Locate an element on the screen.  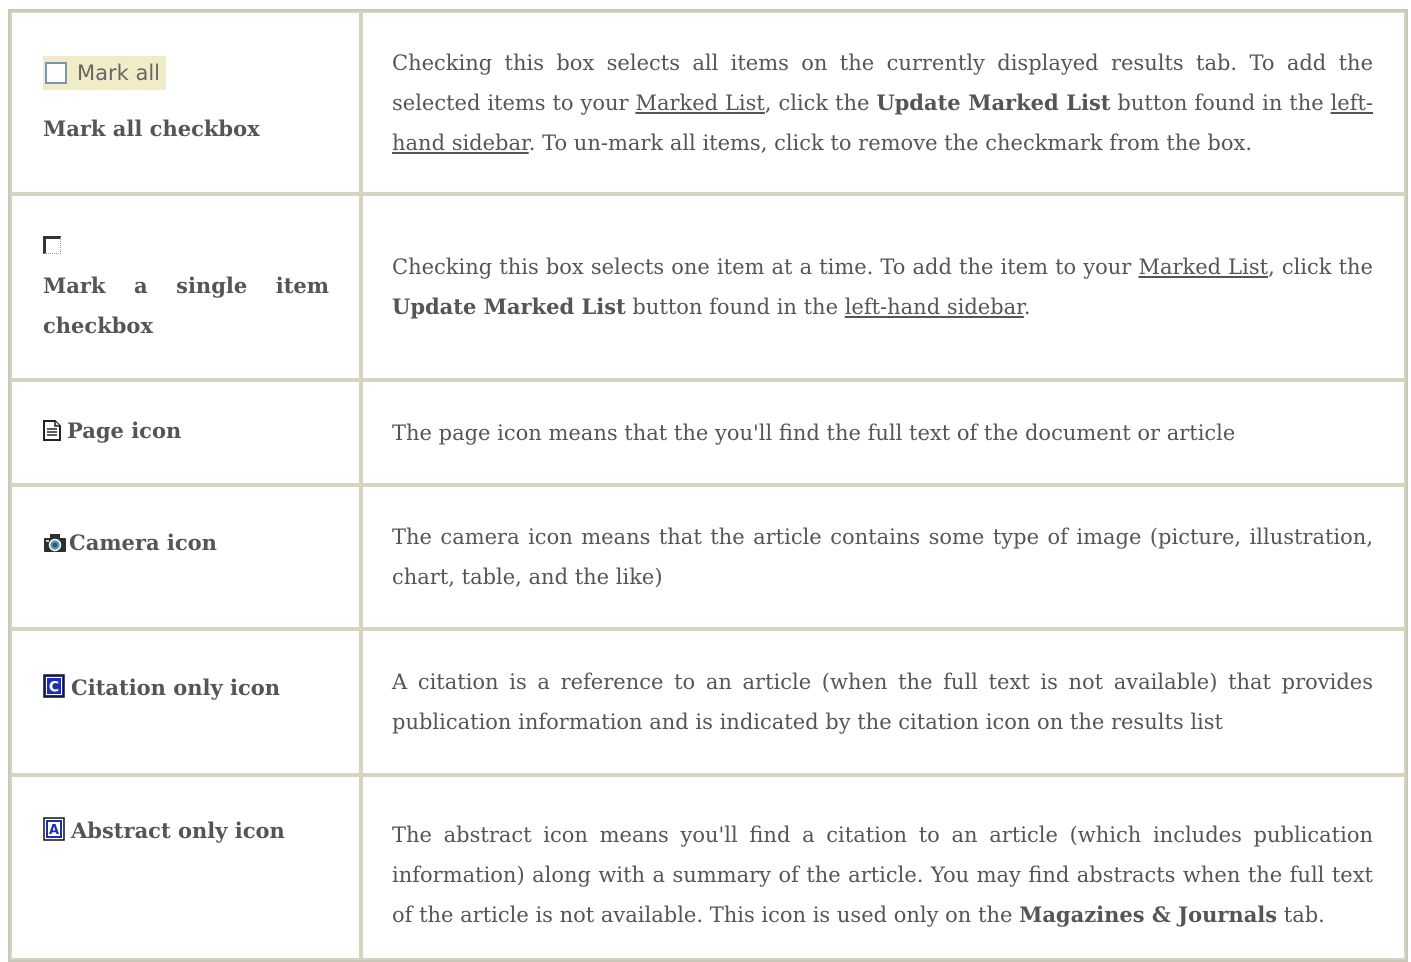
svg-text: C is located at coordinates (54, 687).